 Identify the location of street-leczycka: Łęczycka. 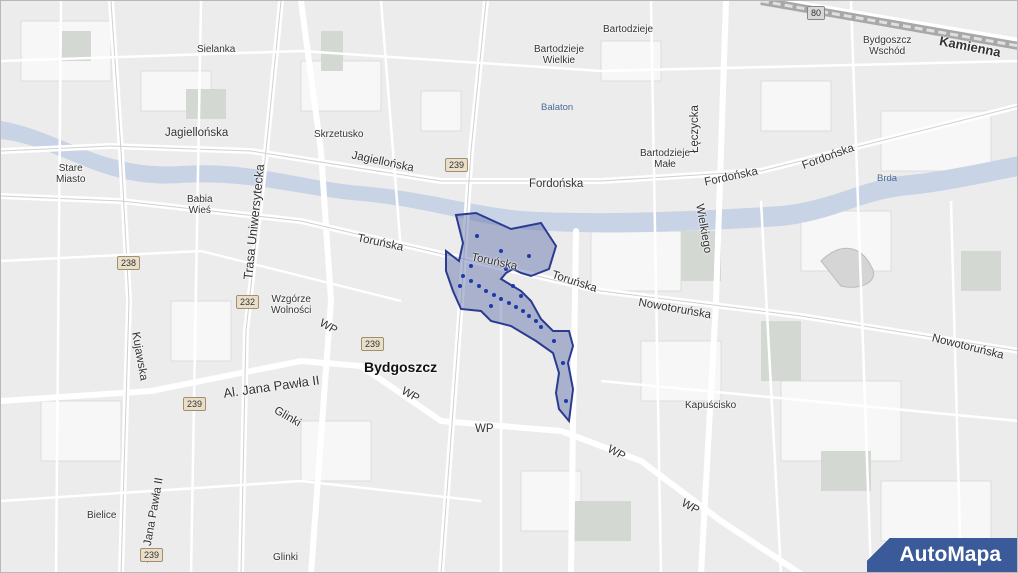
(695, 129).